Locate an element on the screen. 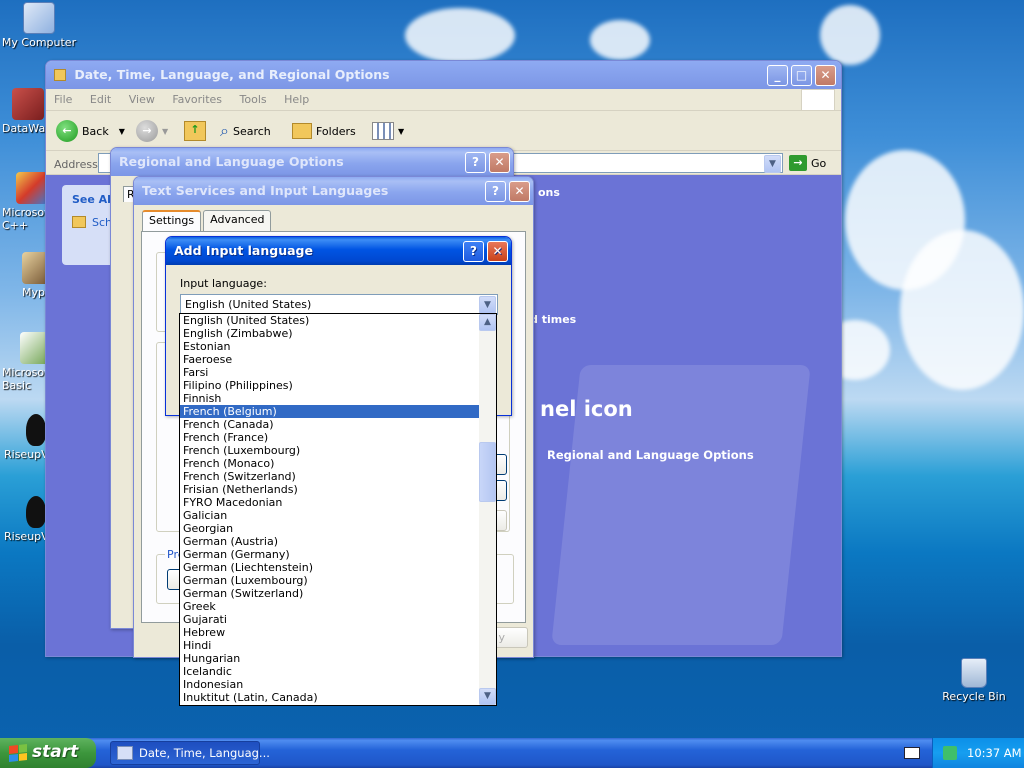 The height and width of the screenshot is (768, 1024). language-option: Hindi is located at coordinates (329, 645).